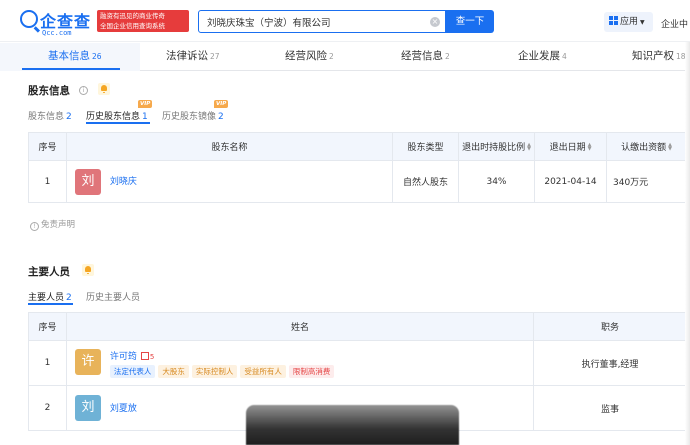  What do you see at coordinates (173, 371) in the screenshot?
I see `tag-major-shareholder: 大股东` at bounding box center [173, 371].